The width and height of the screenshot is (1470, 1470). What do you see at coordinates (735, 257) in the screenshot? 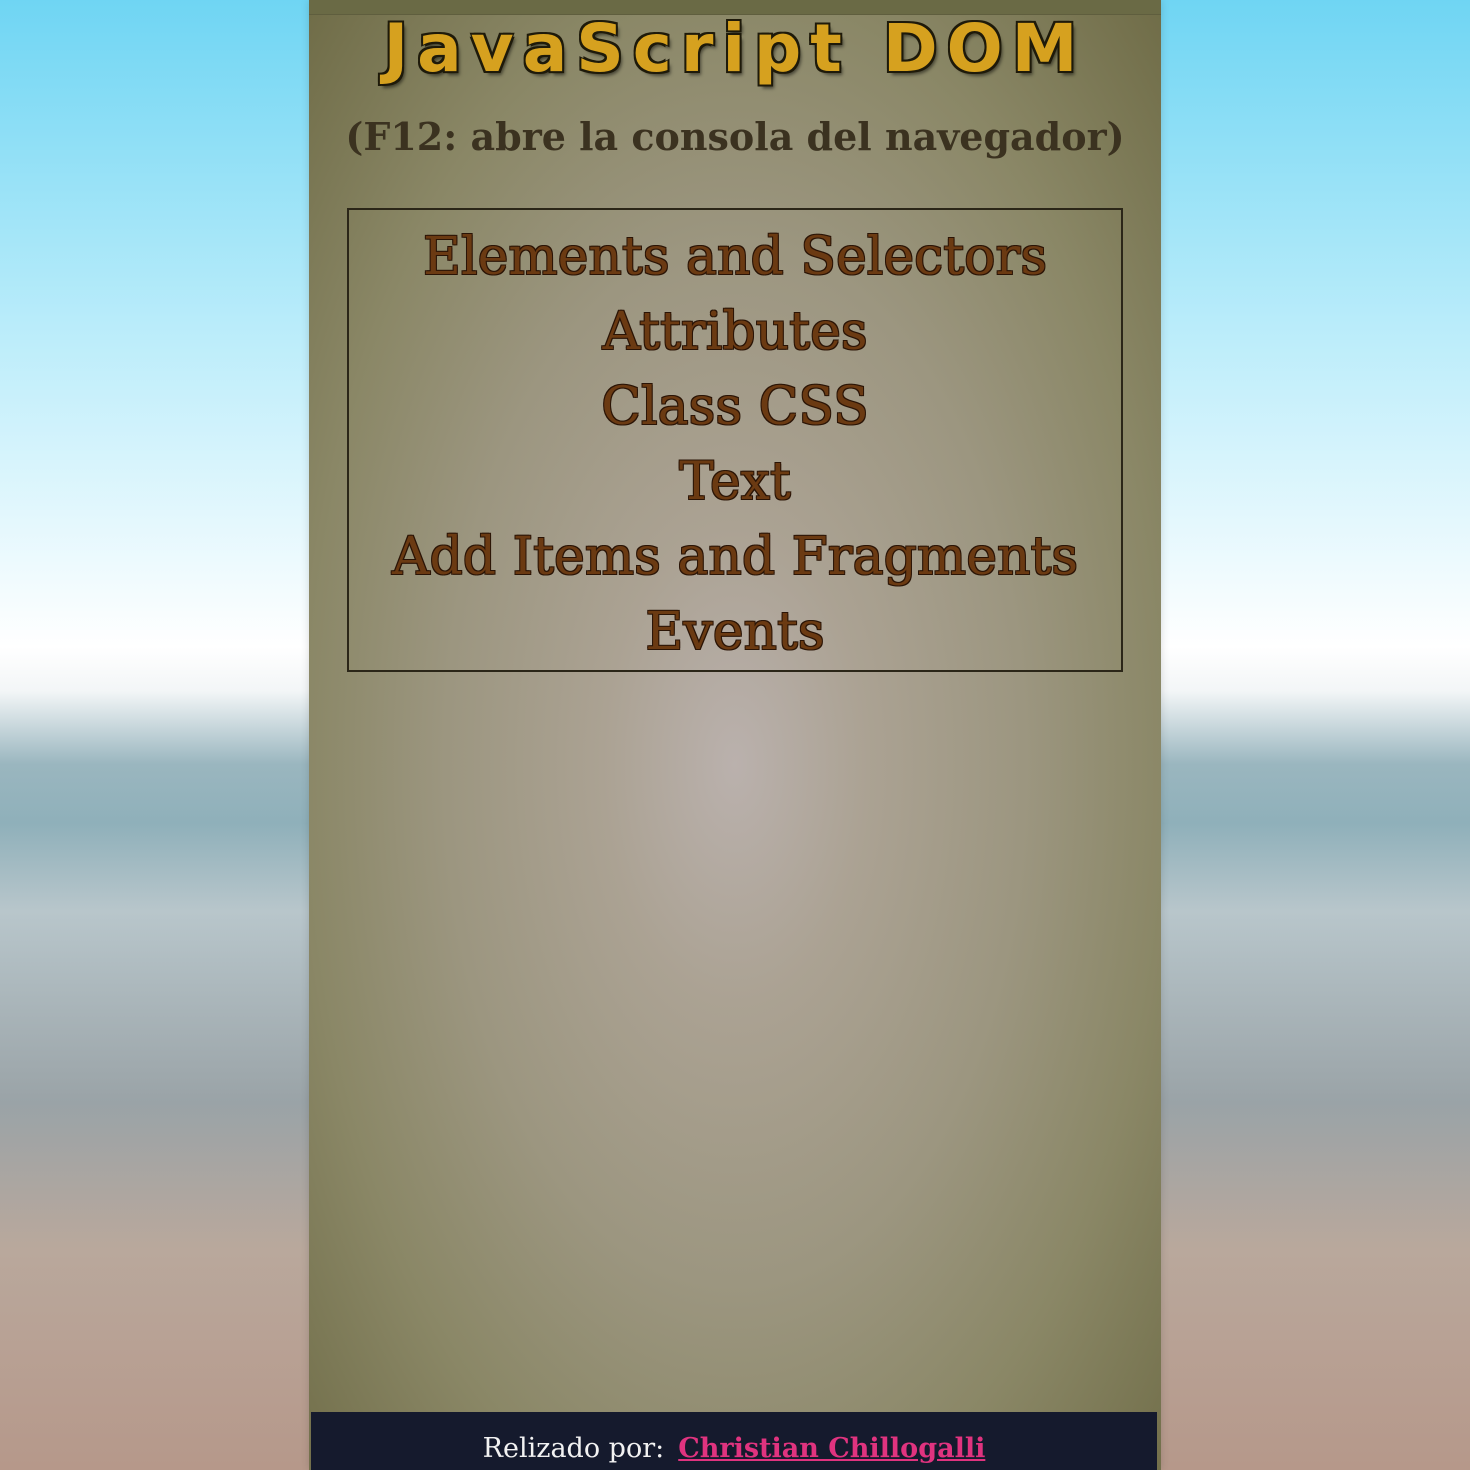
I see `menu-item-elements-selectors: Elements and Selectors` at bounding box center [735, 257].